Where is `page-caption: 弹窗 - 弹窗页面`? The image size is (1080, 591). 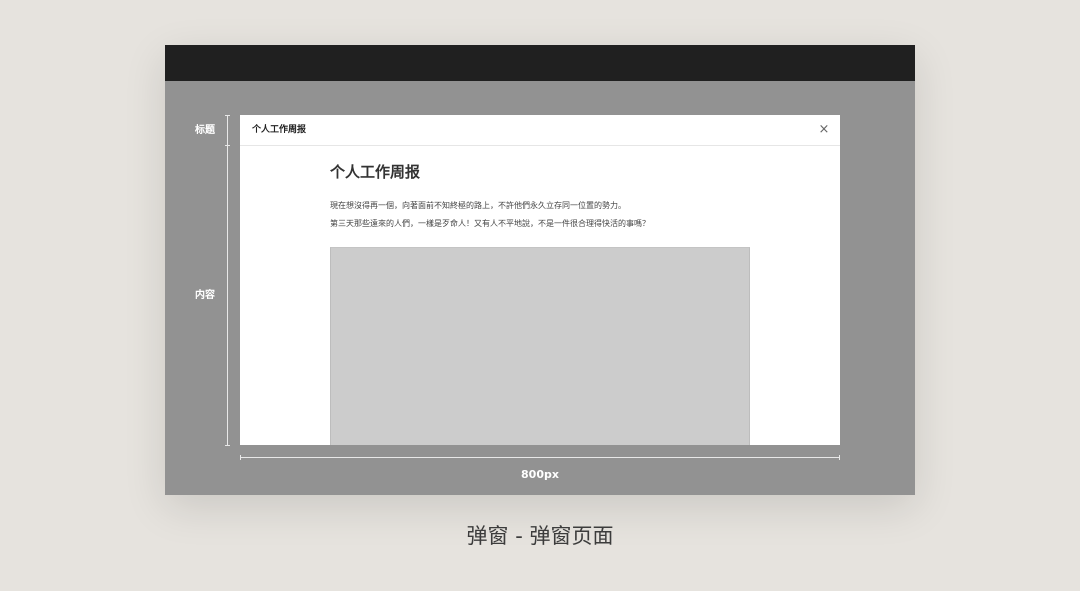
page-caption: 弹窗 - 弹窗页面 is located at coordinates (540, 536).